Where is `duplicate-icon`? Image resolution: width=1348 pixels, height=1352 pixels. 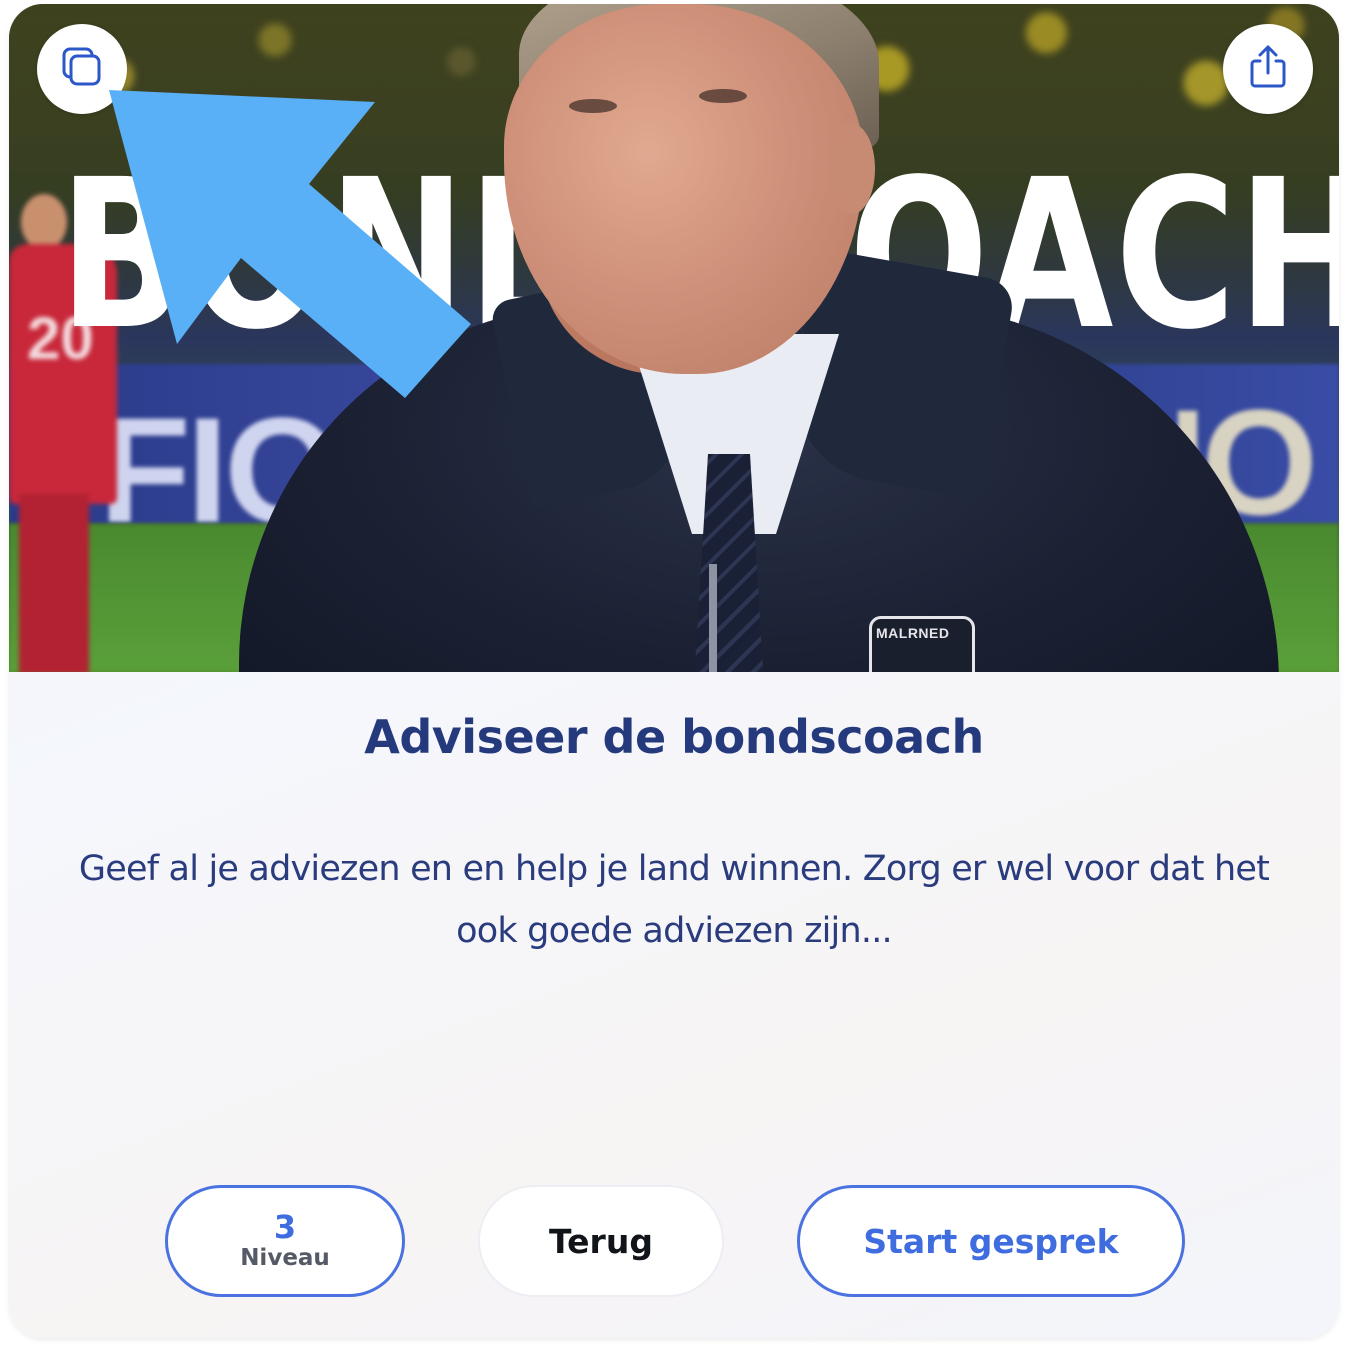
duplicate-icon is located at coordinates (82, 69).